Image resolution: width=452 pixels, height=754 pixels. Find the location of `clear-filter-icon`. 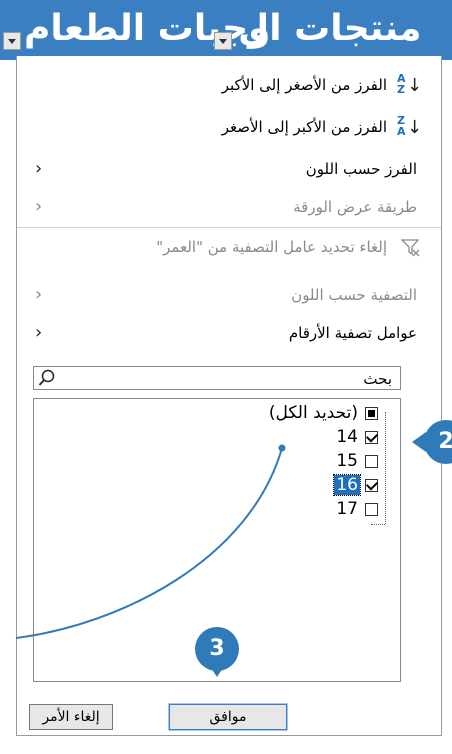

clear-filter-icon is located at coordinates (410, 248).